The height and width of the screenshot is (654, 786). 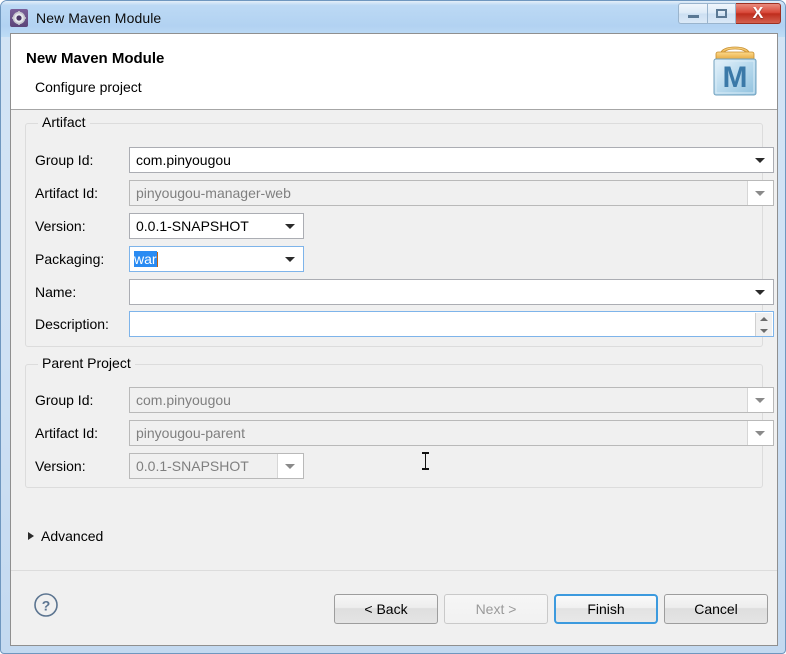 I want to click on artifact-name-label: Name:, so click(x=56, y=292).